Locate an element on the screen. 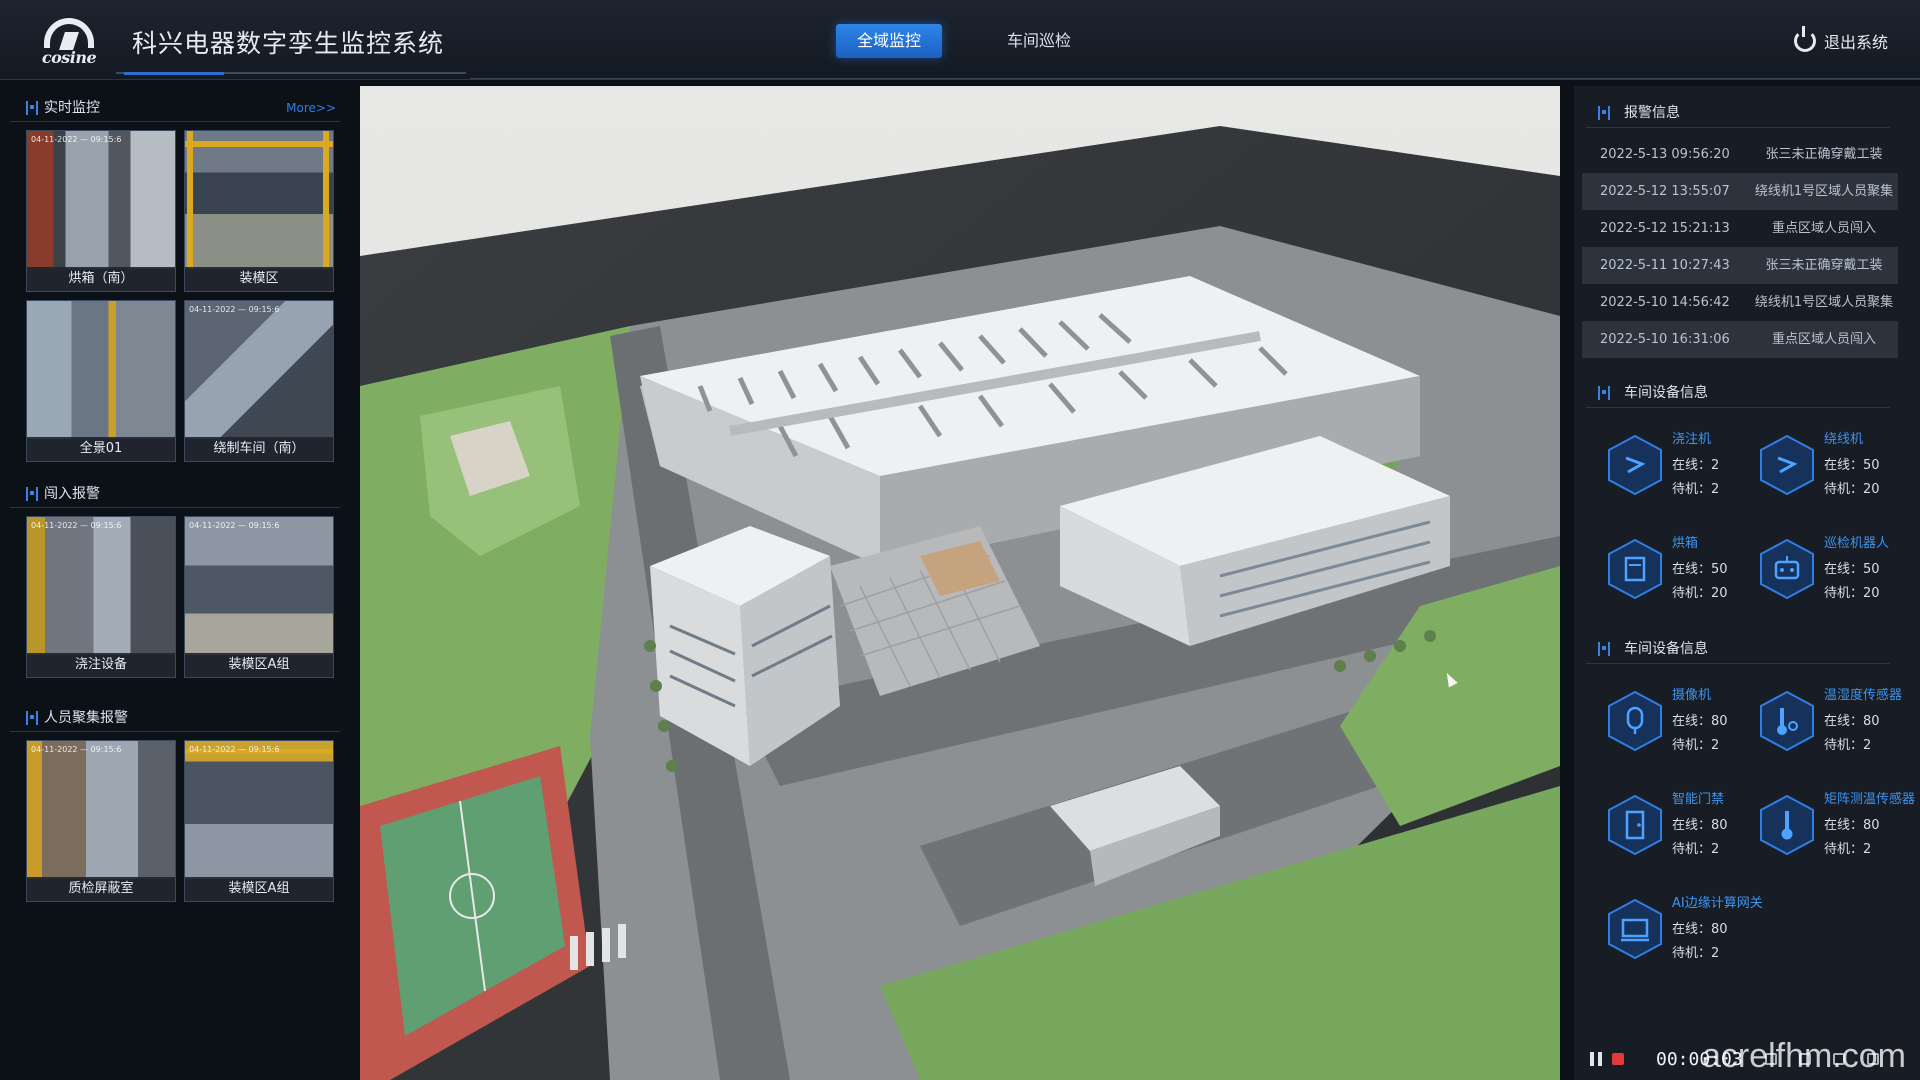 This screenshot has height=1080, width=1920. device-card: 巡检机器人 在线：50 待机：20 is located at coordinates (1814, 576).